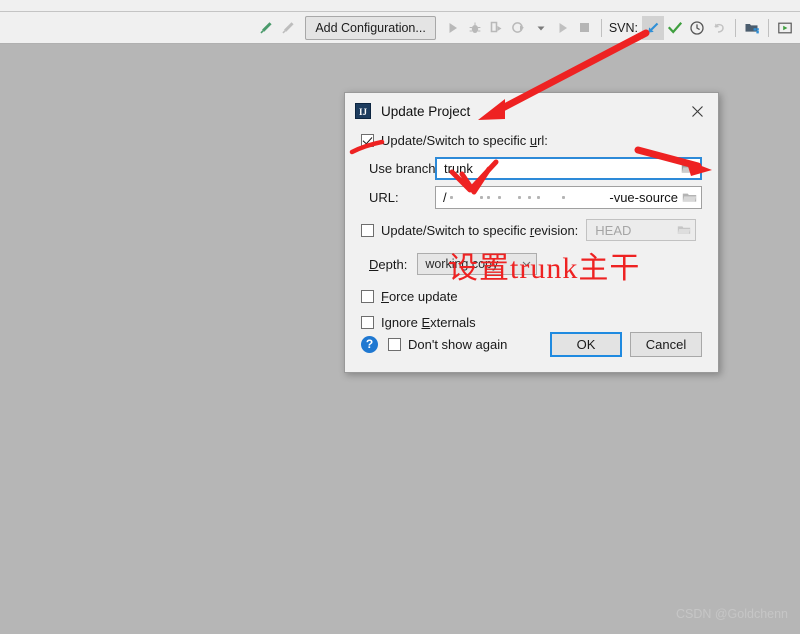  I want to click on build-hammer-disabled-icon-svg, so click(288, 27).